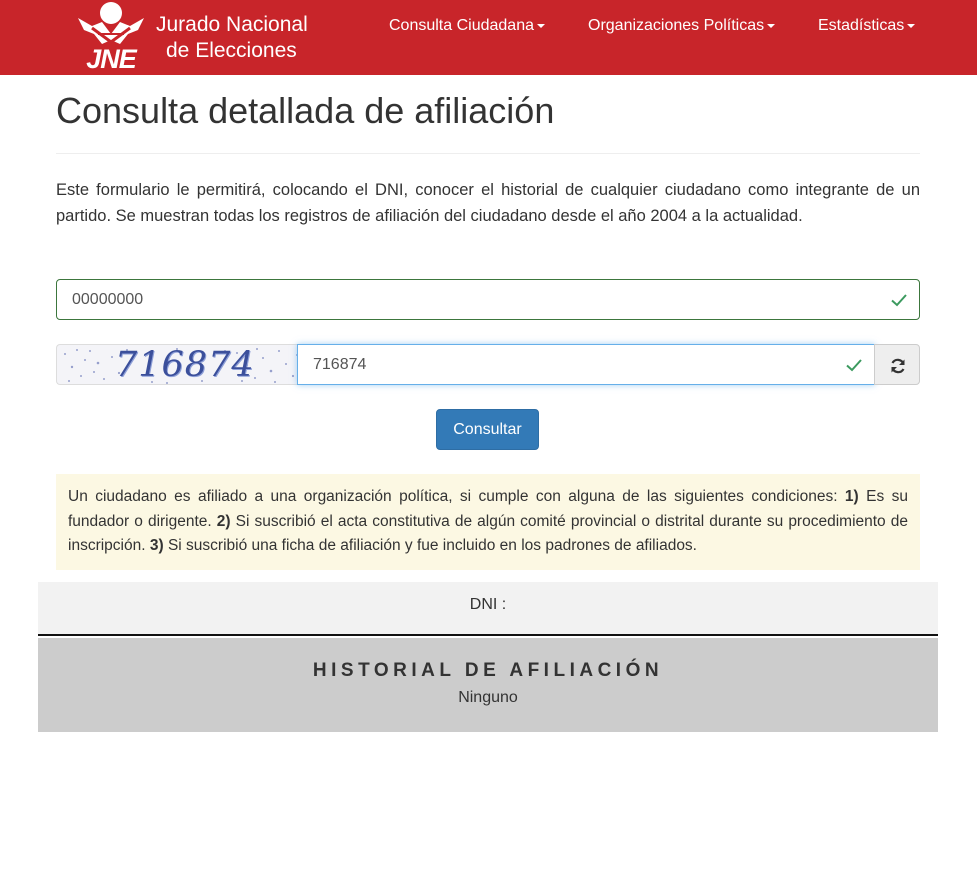 The width and height of the screenshot is (977, 884). I want to click on captcha-field-group, so click(586, 364).